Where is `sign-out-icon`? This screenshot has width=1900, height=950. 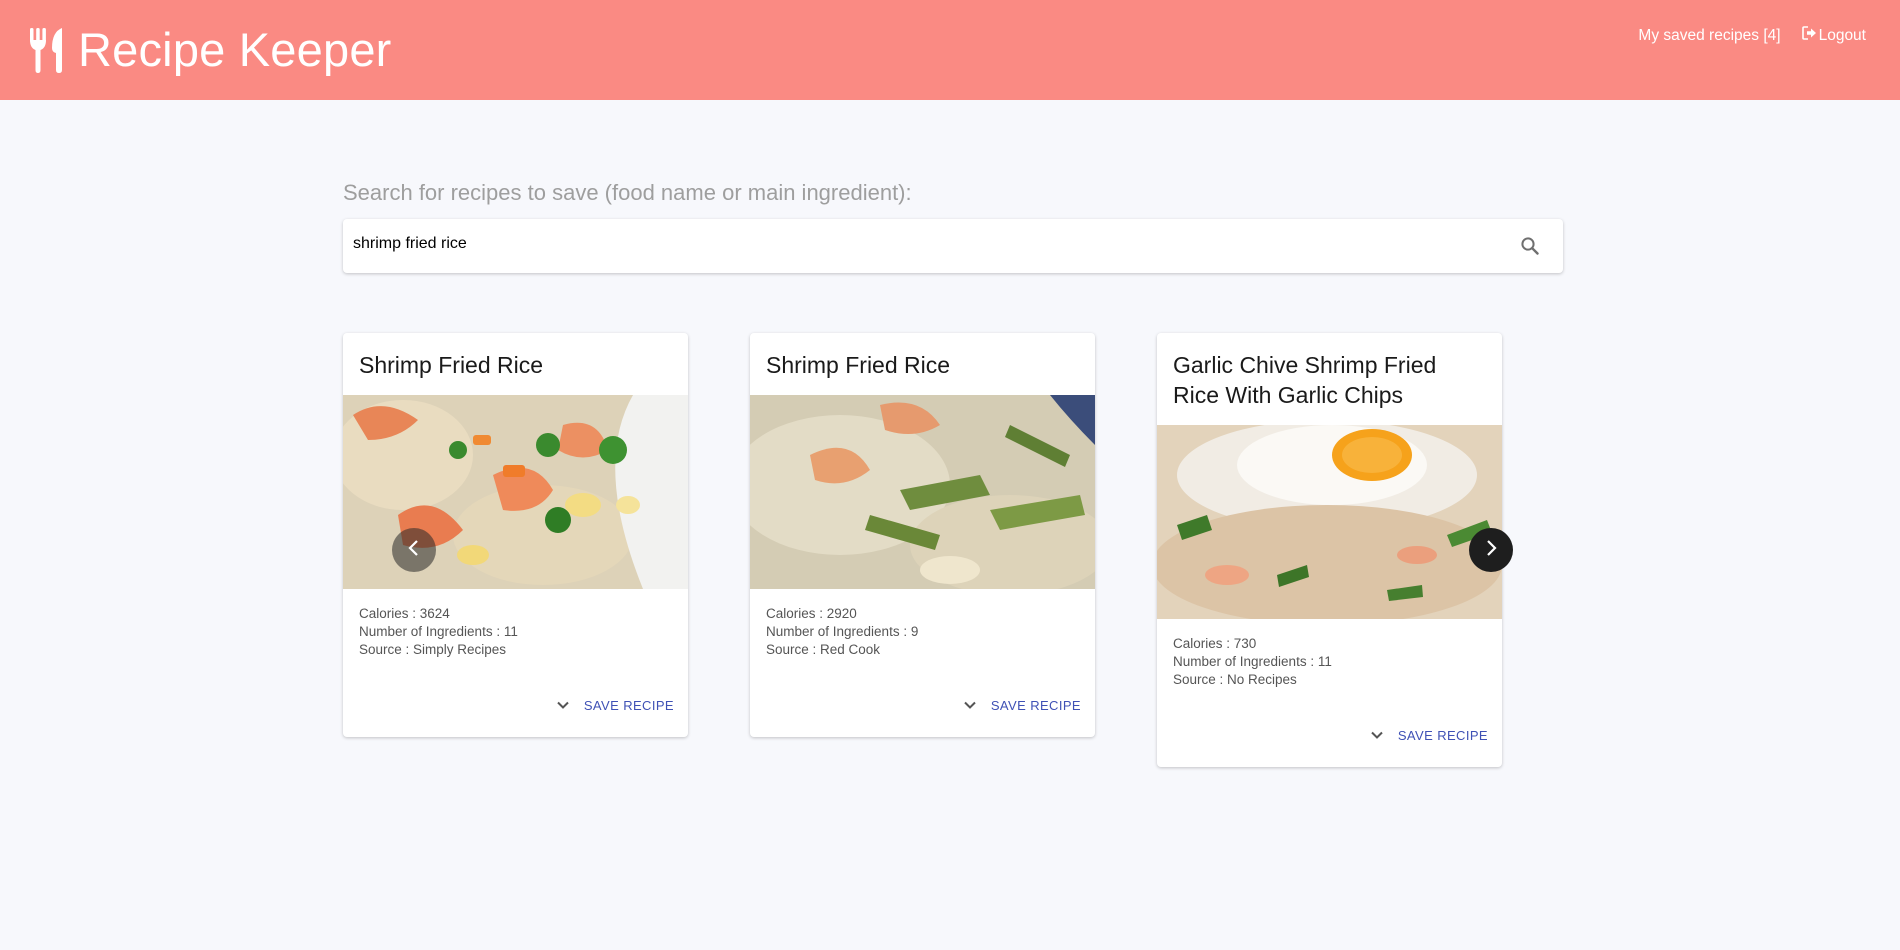
sign-out-icon is located at coordinates (1810, 35).